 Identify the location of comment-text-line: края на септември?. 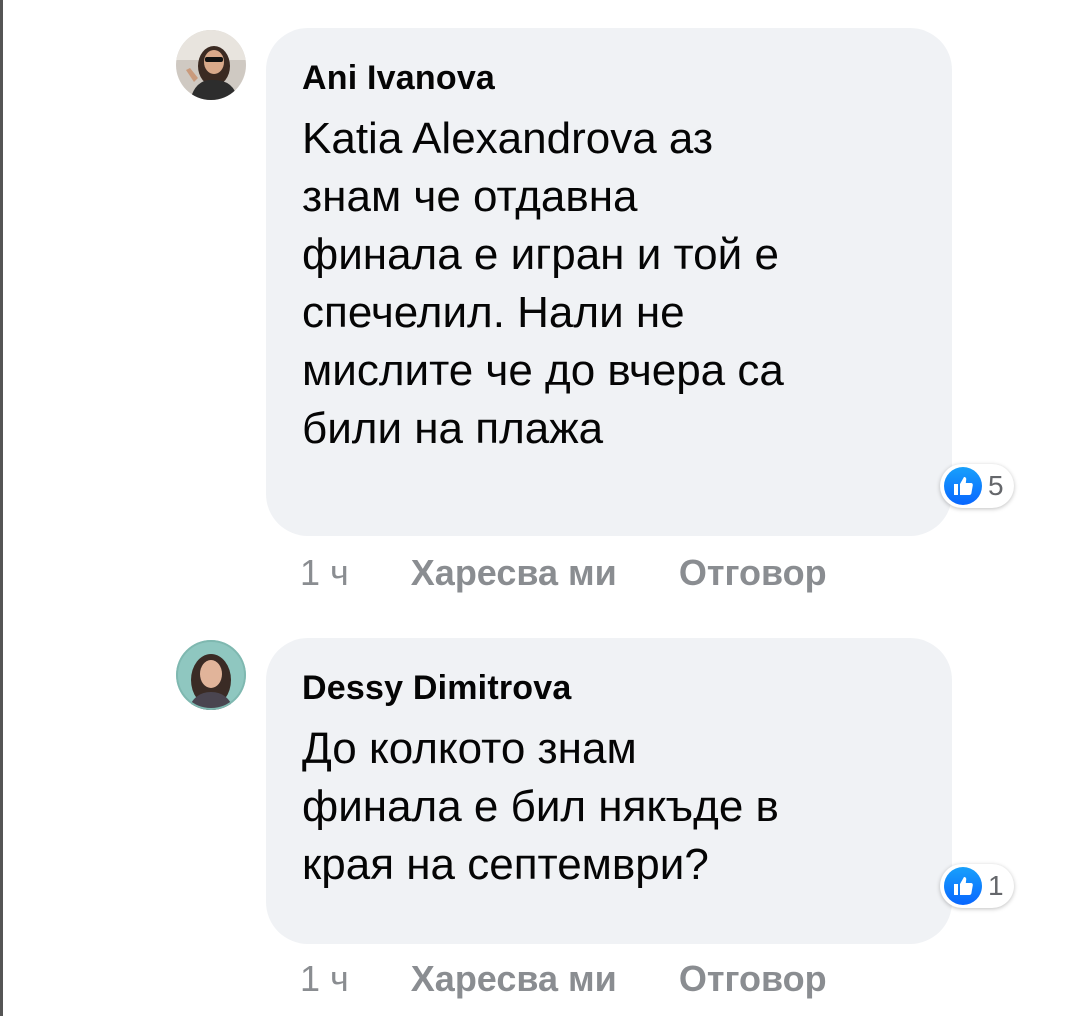
(505, 864).